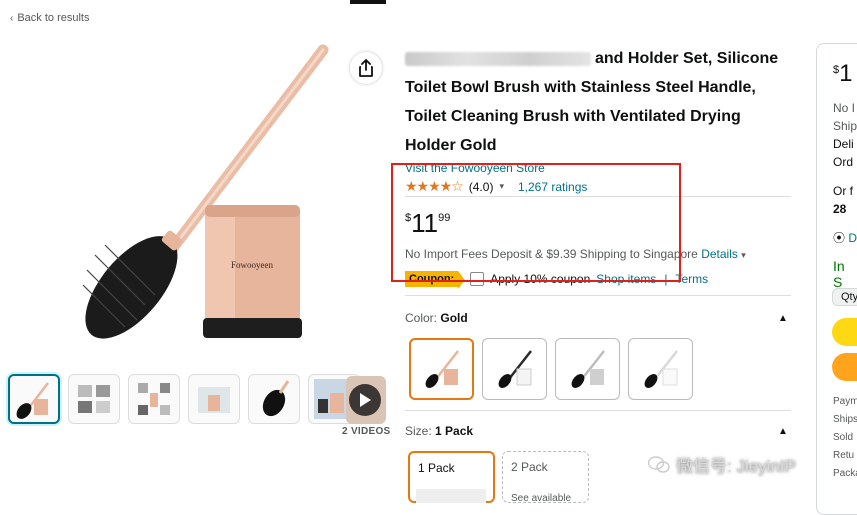 This screenshot has width=857, height=515. Describe the element at coordinates (845, 126) in the screenshot. I see `buybox-line: Ship` at that location.